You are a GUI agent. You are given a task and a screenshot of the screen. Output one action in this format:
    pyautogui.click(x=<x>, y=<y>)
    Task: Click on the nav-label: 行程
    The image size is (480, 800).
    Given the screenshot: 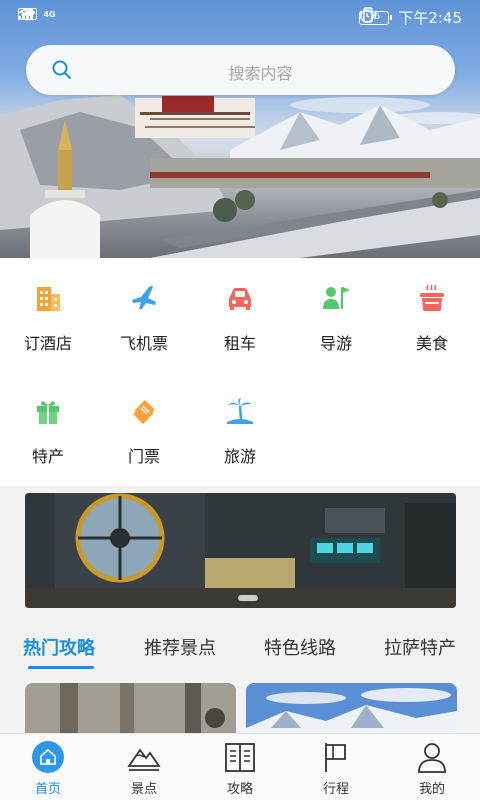 What is the action you would take?
    pyautogui.click(x=335, y=789)
    